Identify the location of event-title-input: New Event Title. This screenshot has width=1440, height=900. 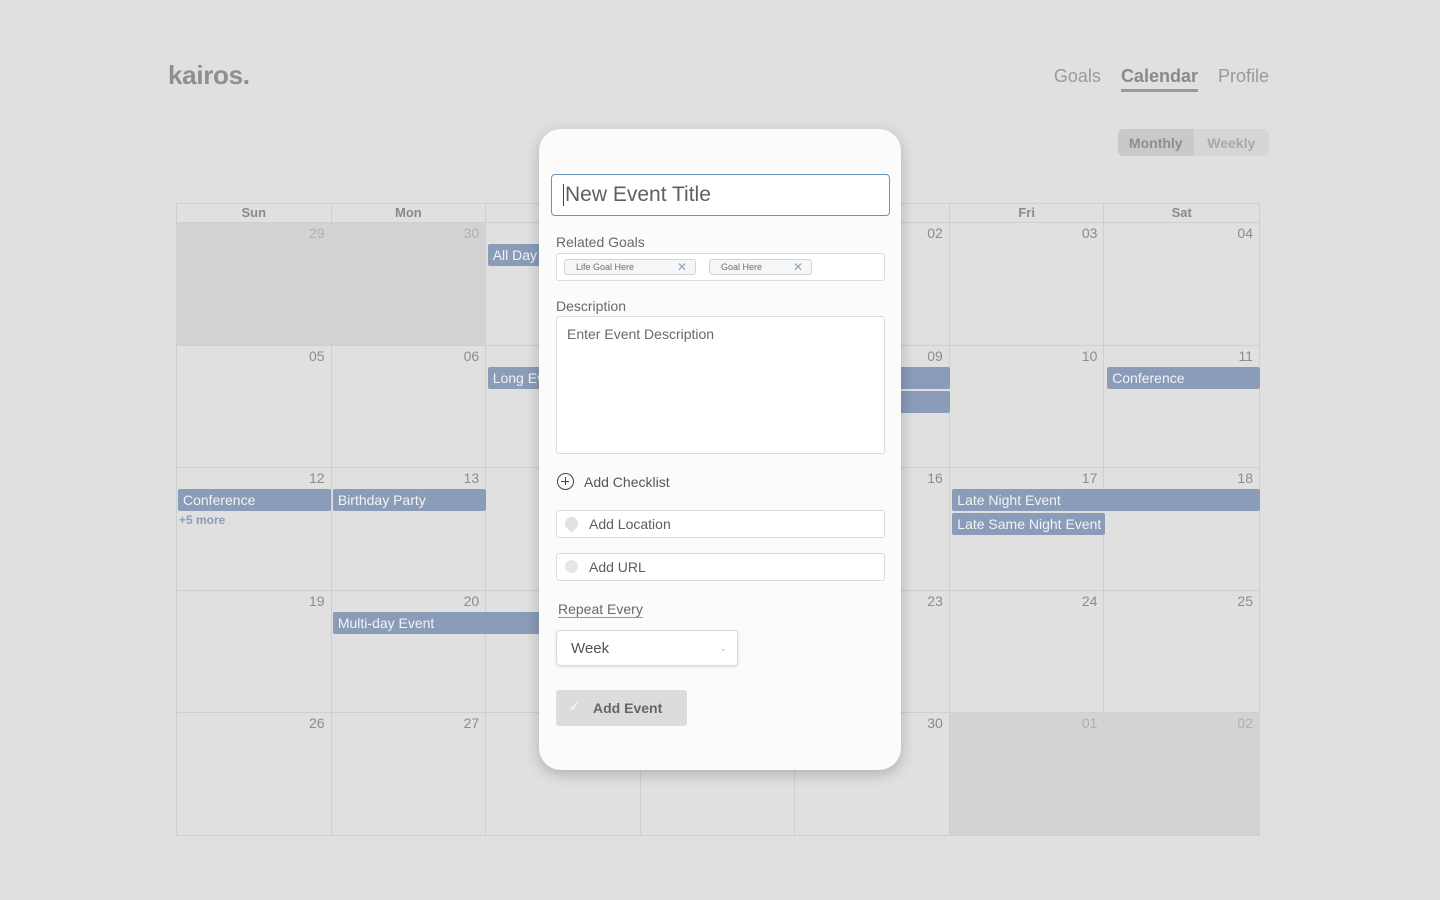
(720, 195).